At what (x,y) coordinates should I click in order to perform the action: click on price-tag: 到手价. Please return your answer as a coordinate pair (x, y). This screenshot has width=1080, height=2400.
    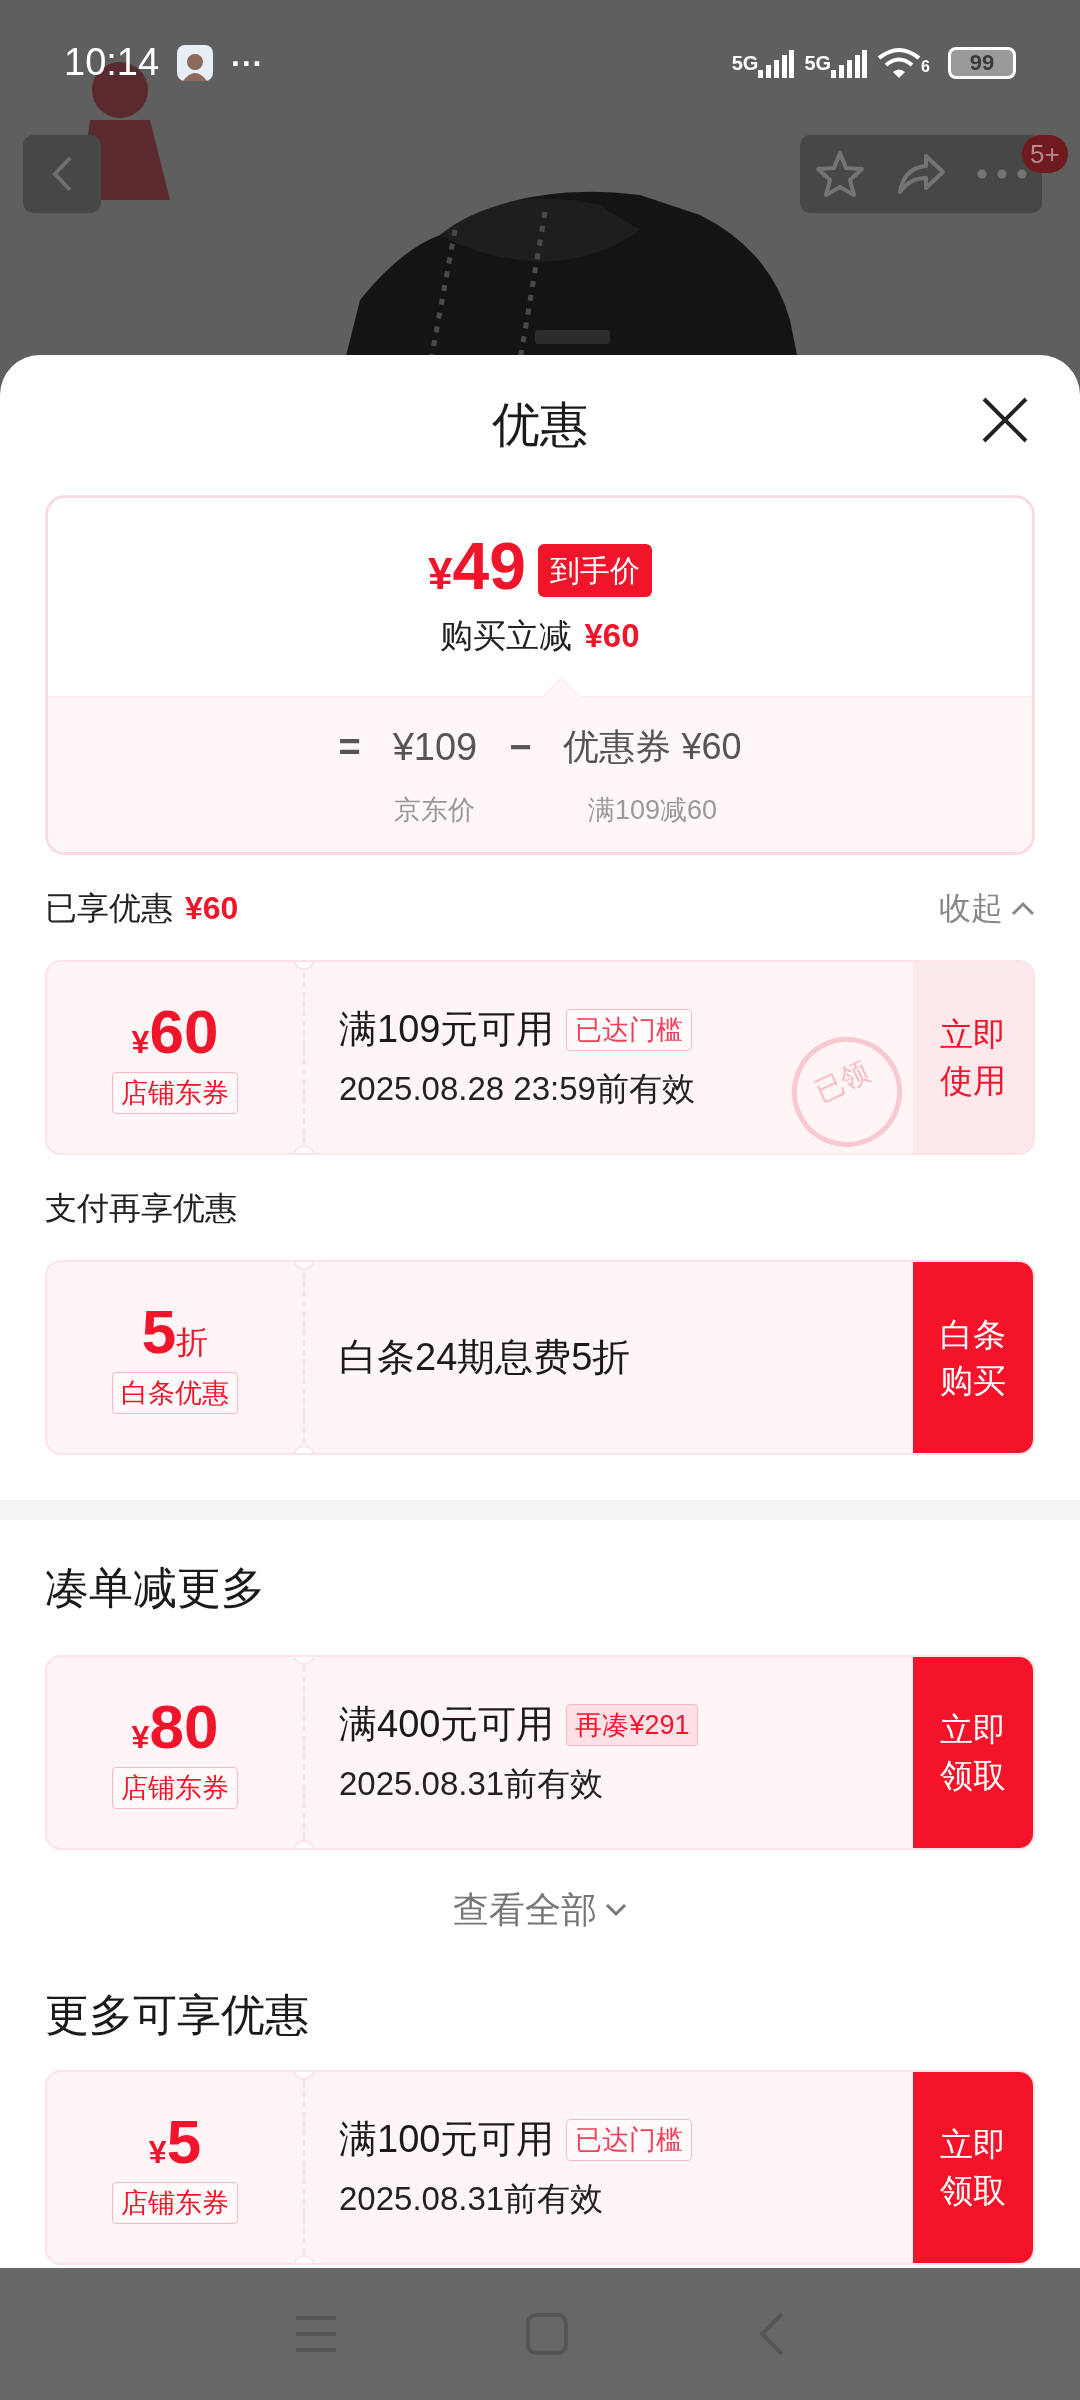
    Looking at the image, I should click on (594, 570).